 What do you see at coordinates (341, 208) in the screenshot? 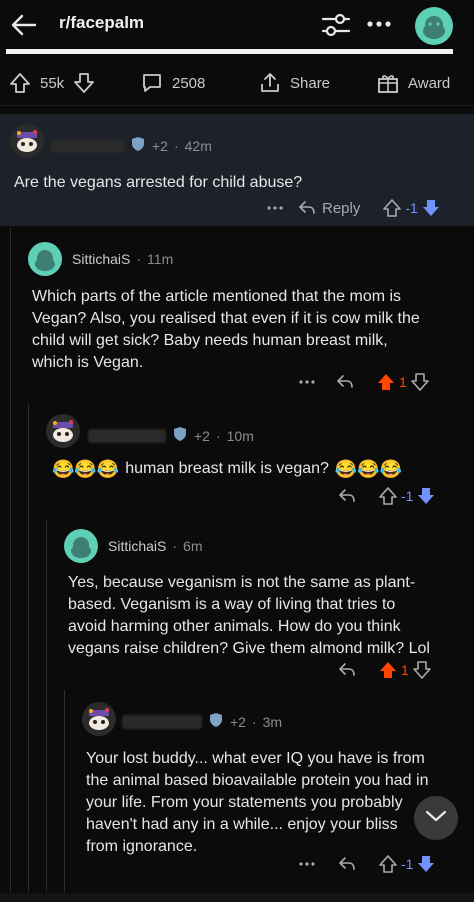
I see `reply-label: Reply` at bounding box center [341, 208].